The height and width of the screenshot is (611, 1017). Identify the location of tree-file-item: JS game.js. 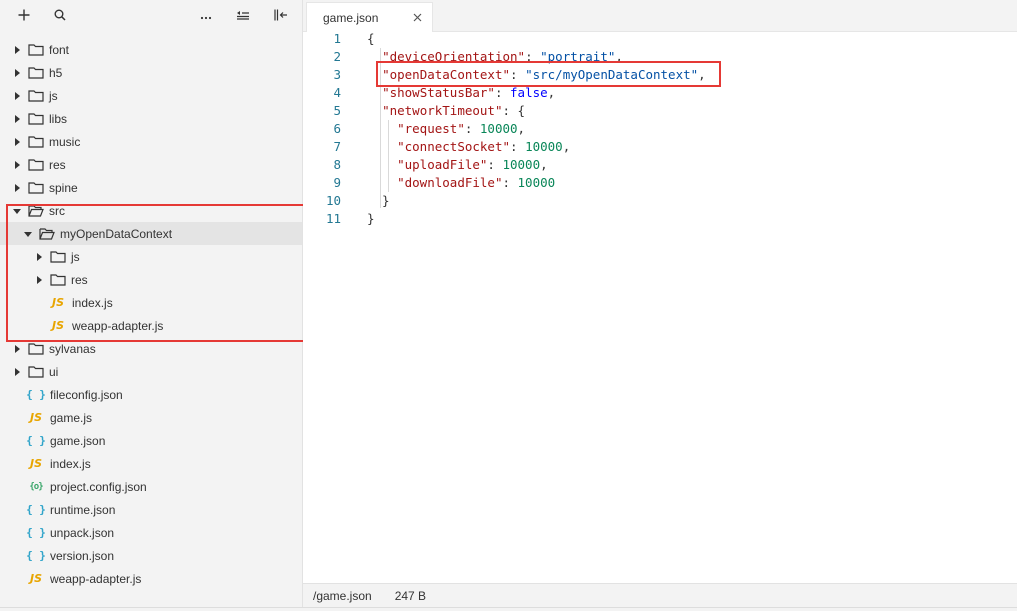
(151, 417).